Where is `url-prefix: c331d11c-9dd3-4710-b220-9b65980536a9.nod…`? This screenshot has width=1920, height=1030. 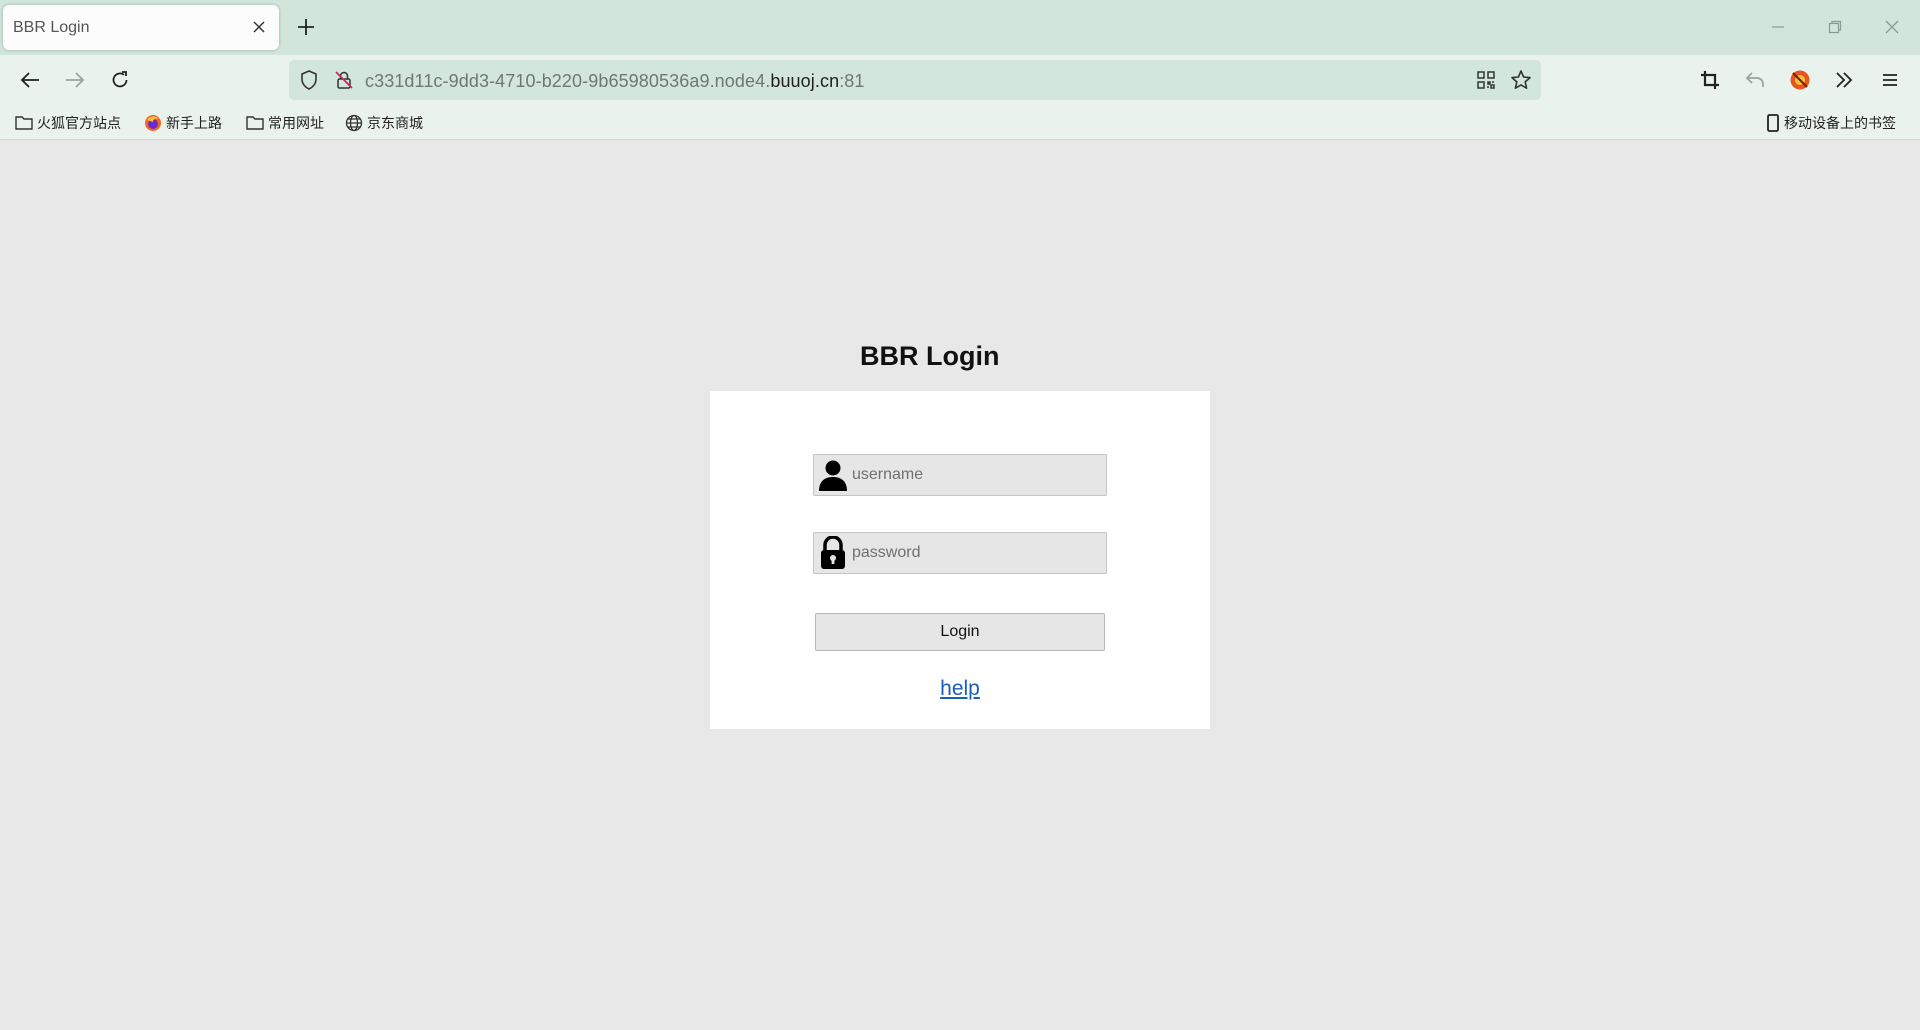 url-prefix: c331d11c-9dd3-4710-b220-9b65980536a9.nod… is located at coordinates (568, 81).